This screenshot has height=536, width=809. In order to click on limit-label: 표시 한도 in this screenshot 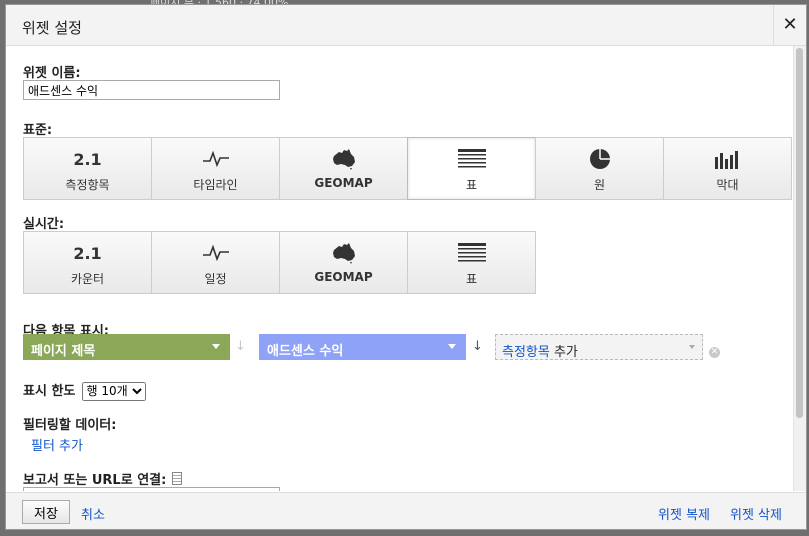, I will do `click(49, 391)`.